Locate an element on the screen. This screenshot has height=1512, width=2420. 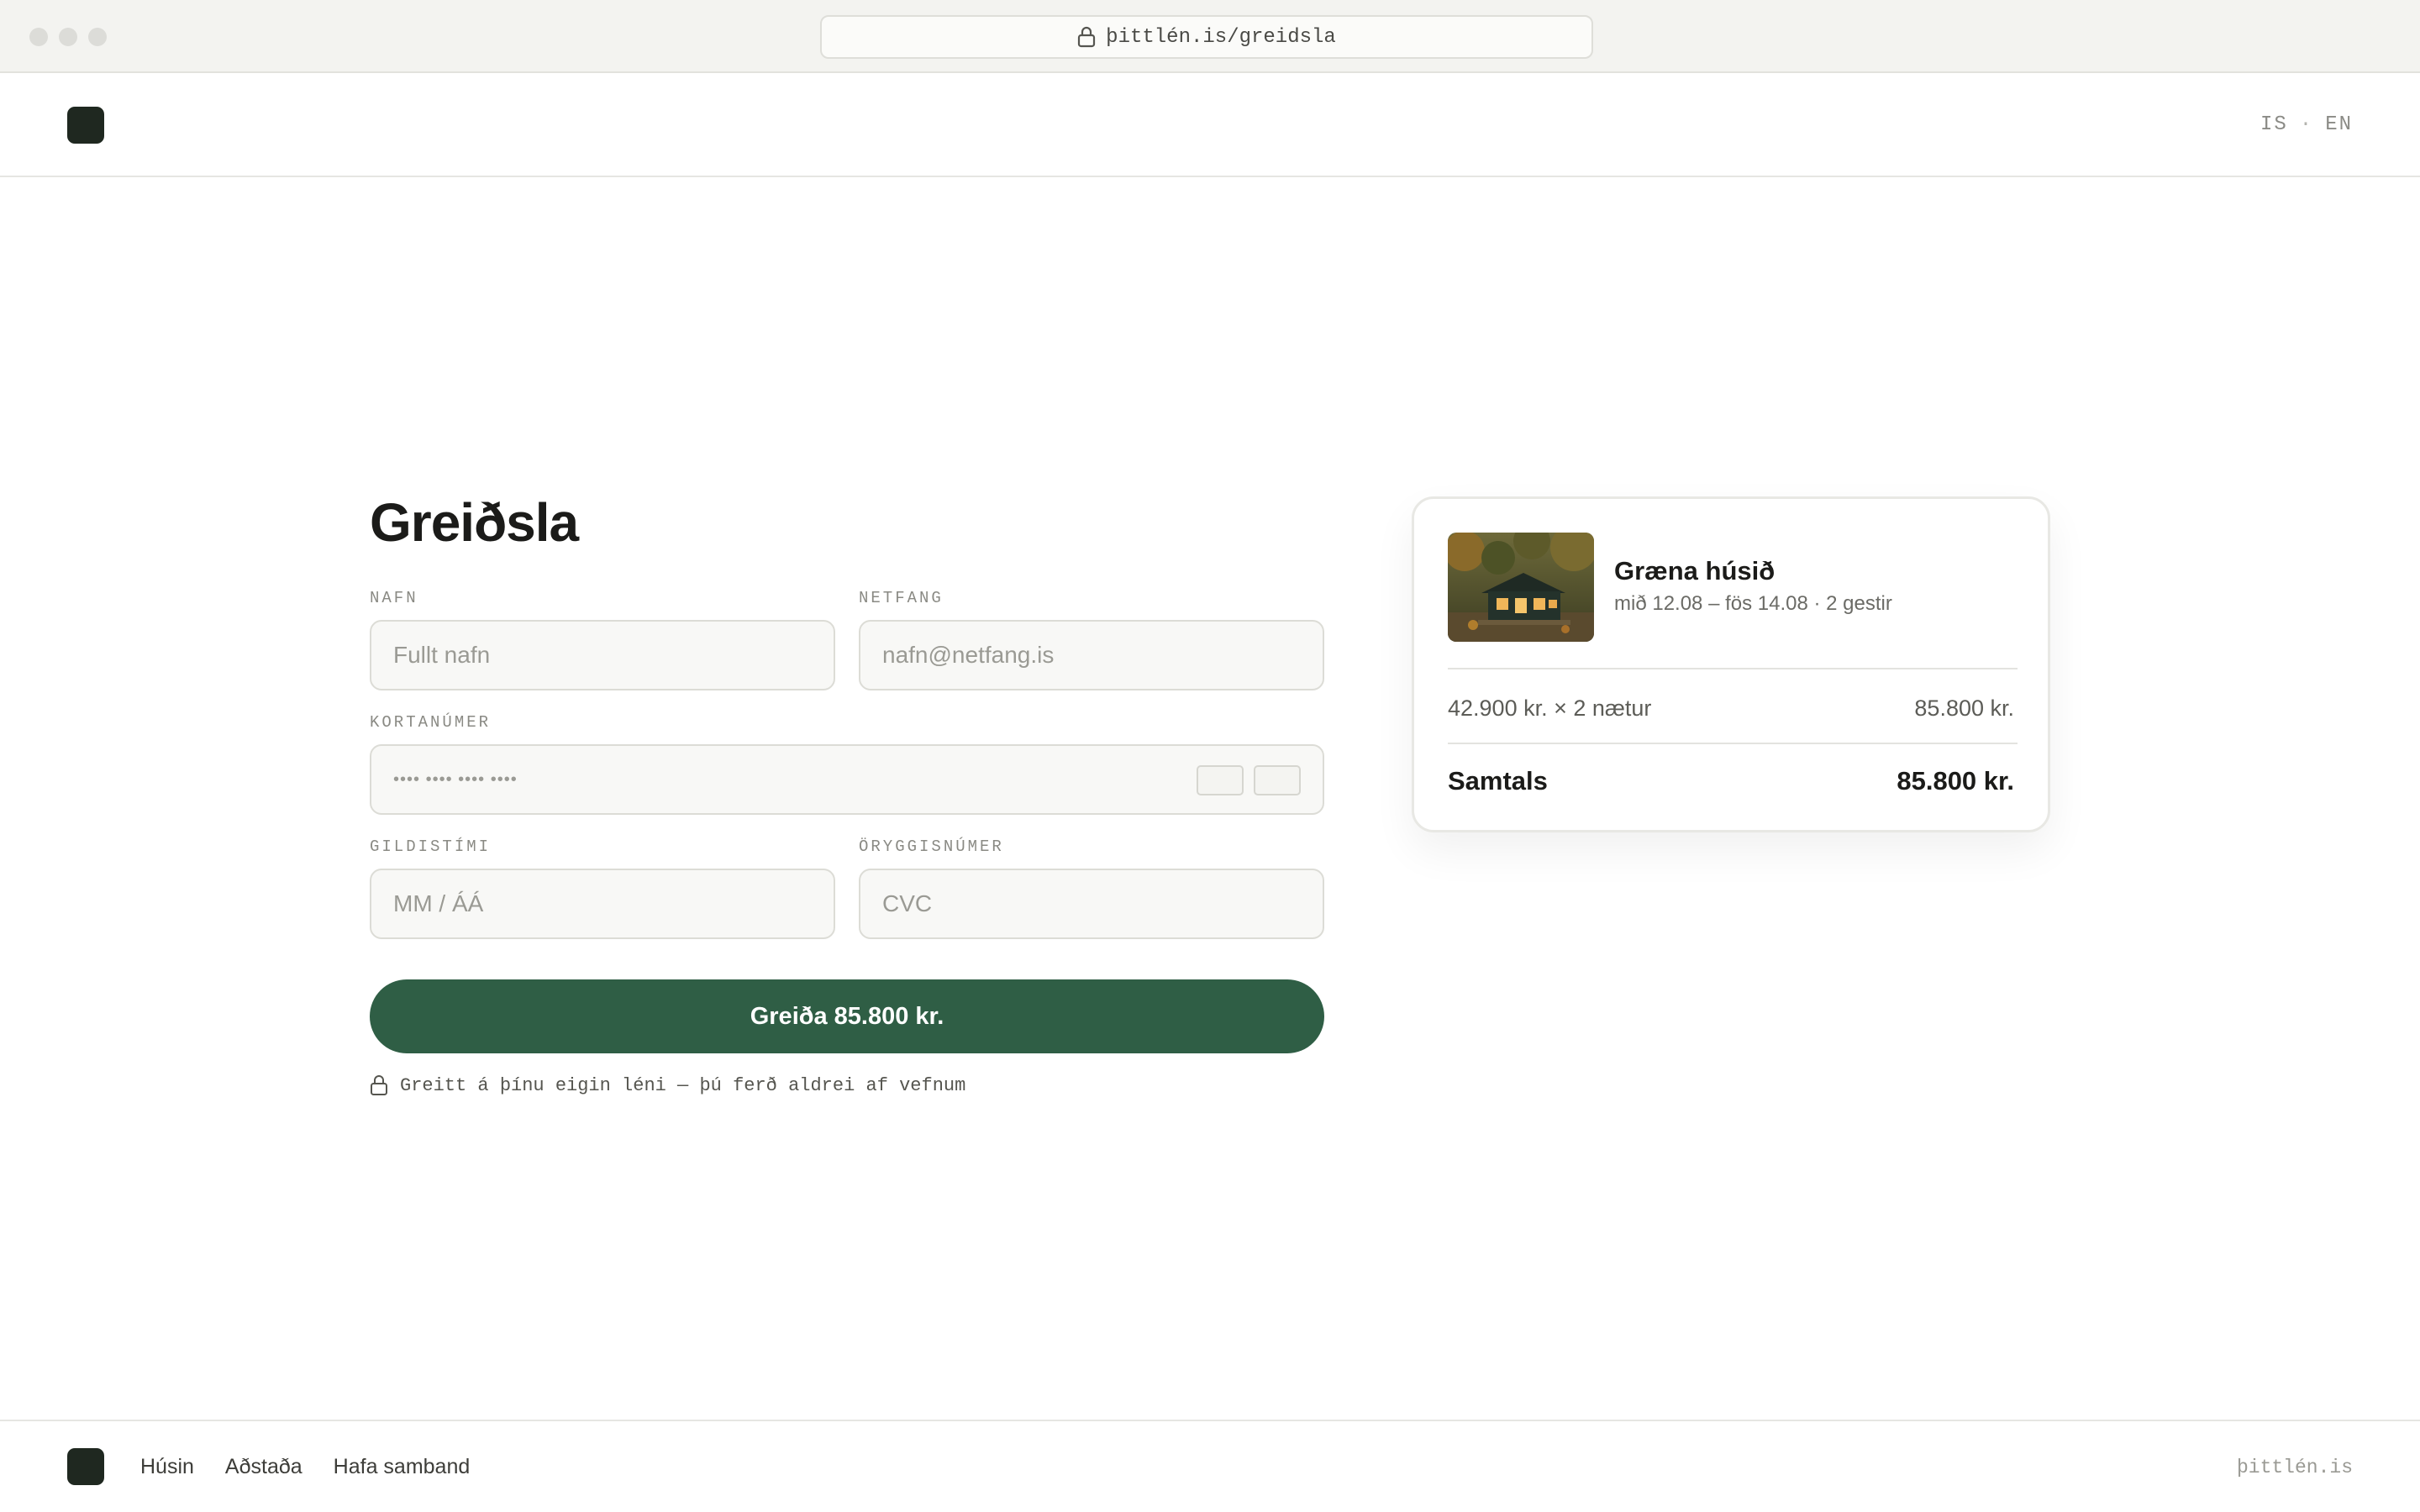
pay-button: Greiða 85.800 kr. is located at coordinates (847, 1016).